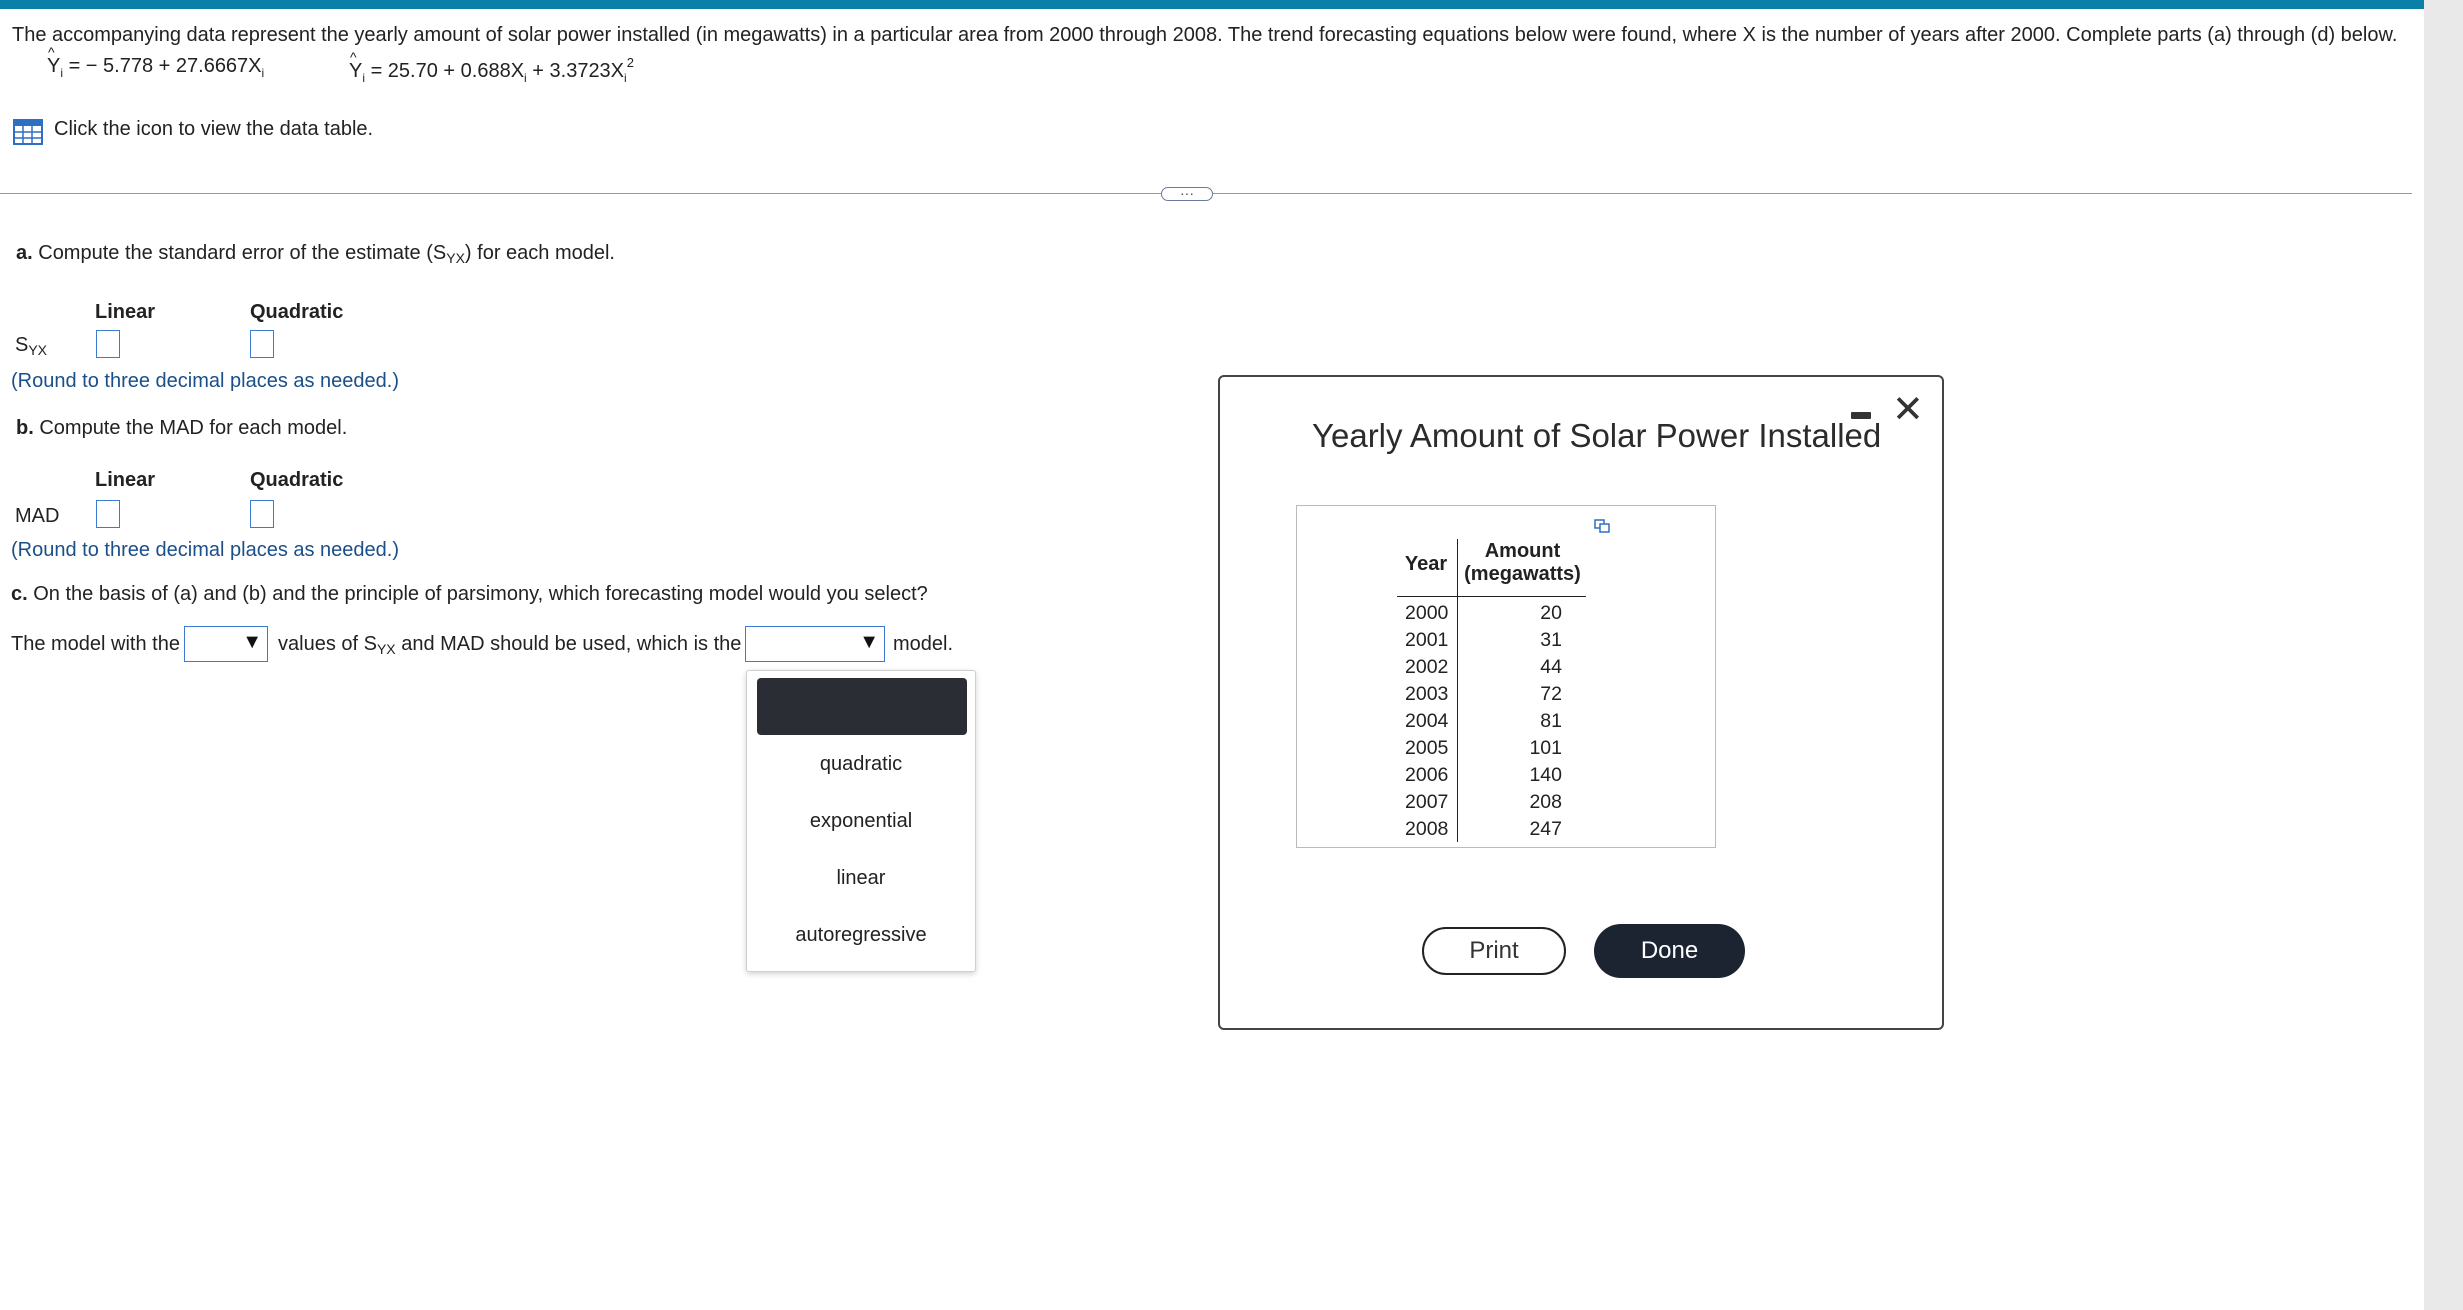 Image resolution: width=2463 pixels, height=1310 pixels. I want to click on vertical-scrollbar, so click(2443, 655).